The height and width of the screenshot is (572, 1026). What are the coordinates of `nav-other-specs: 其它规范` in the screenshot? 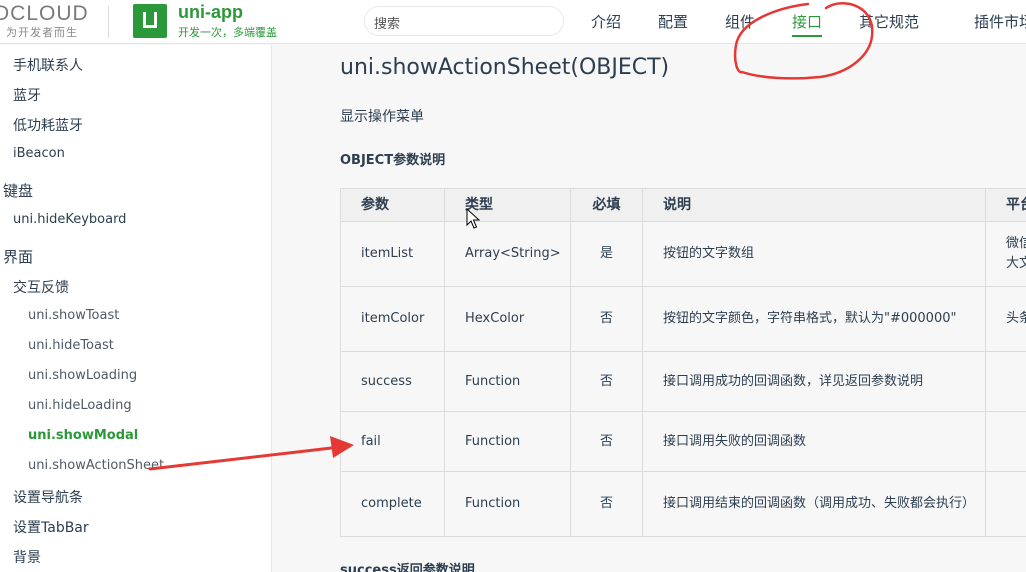 It's located at (889, 21).